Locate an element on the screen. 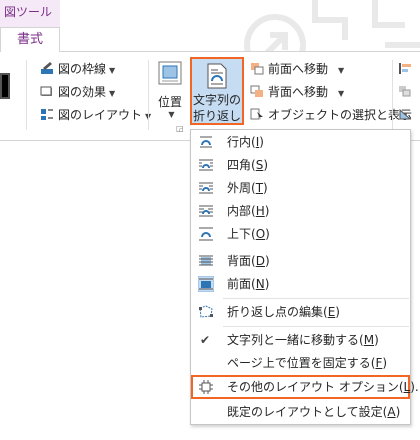 The image size is (420, 440). picture-border-label: 図の枠線 is located at coordinates (82, 69).